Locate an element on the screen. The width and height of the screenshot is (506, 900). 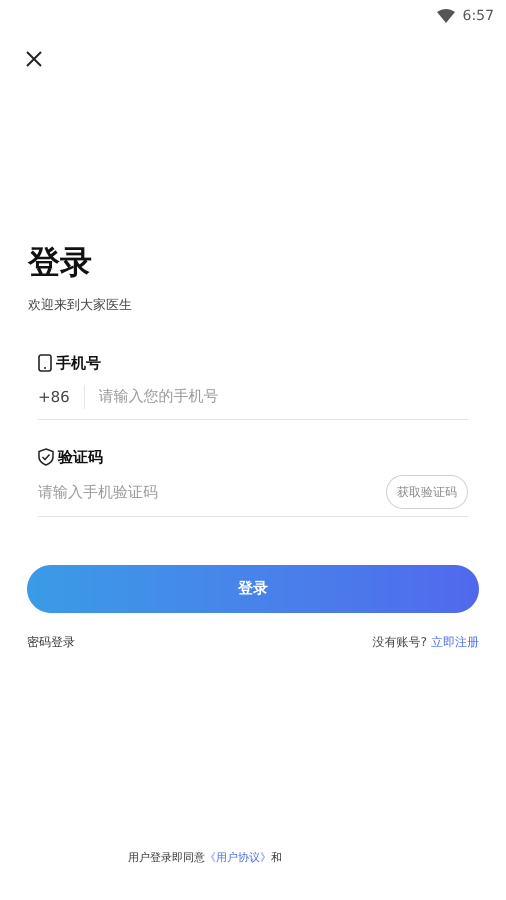
phone-input-field: 请输入您的手机号 is located at coordinates (283, 396).